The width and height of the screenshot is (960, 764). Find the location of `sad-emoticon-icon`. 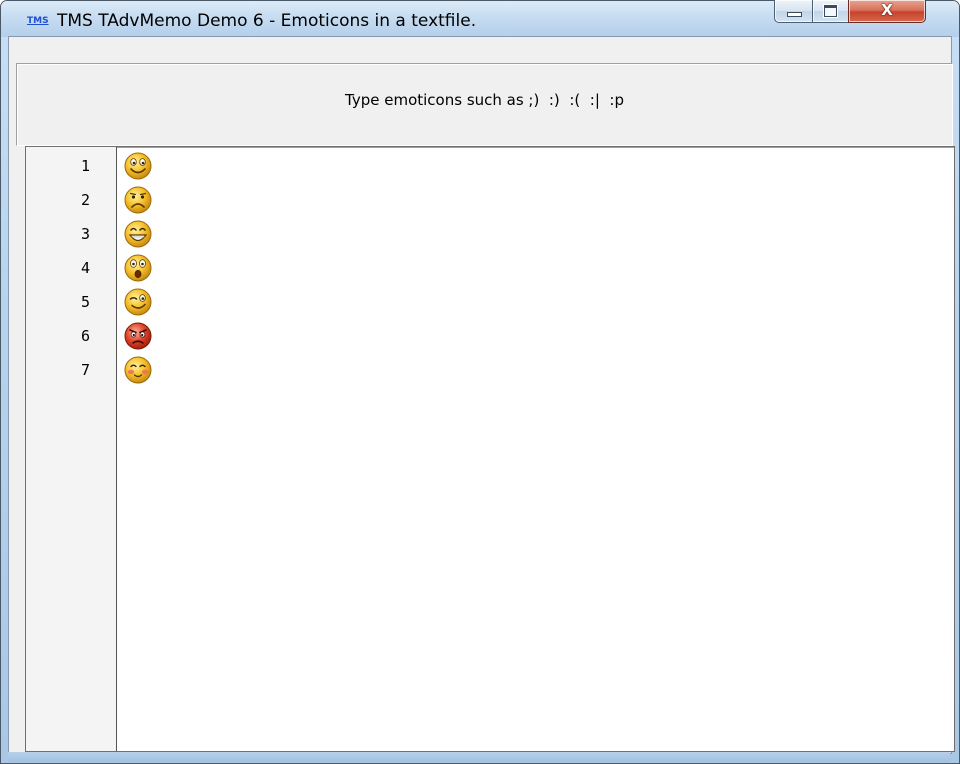

sad-emoticon-icon is located at coordinates (138, 200).